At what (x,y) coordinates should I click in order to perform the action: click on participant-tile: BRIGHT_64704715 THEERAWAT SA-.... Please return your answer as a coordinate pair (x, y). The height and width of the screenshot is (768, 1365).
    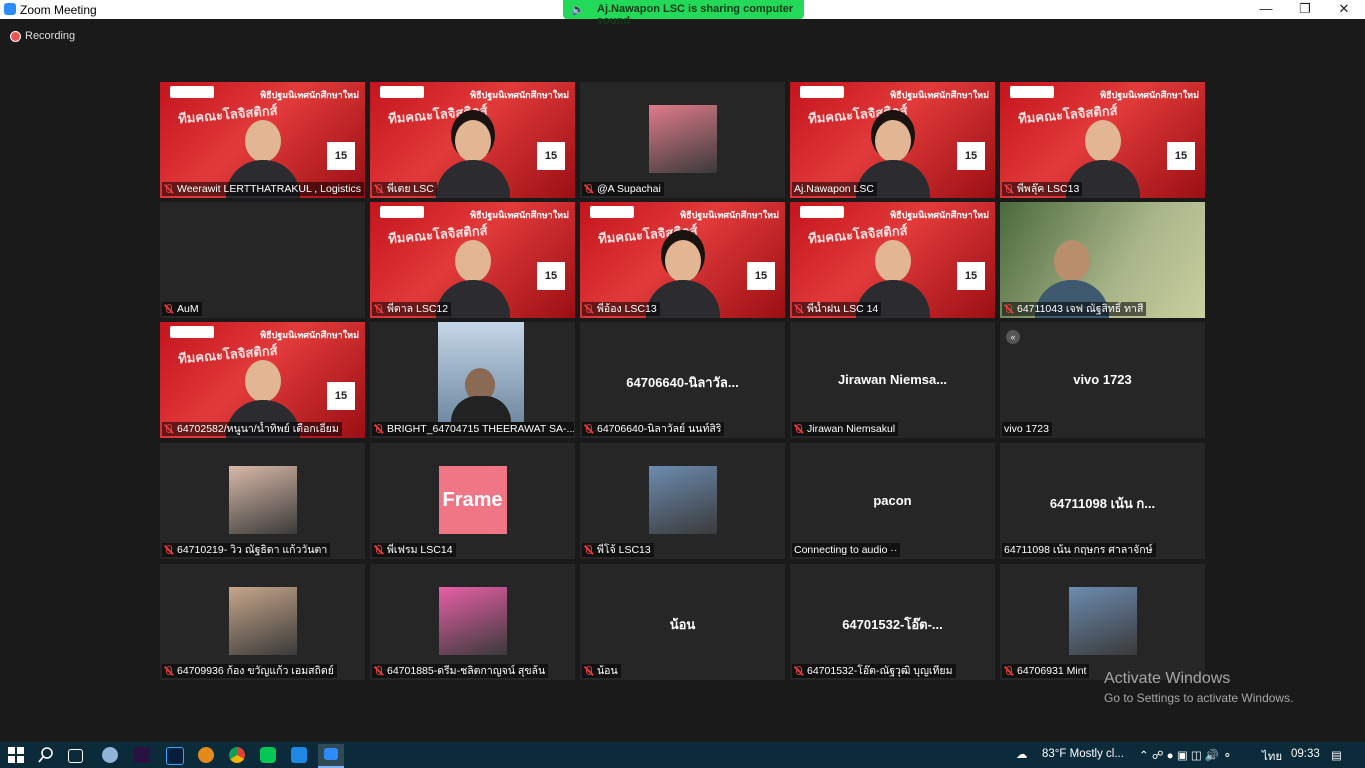
    Looking at the image, I should click on (472, 380).